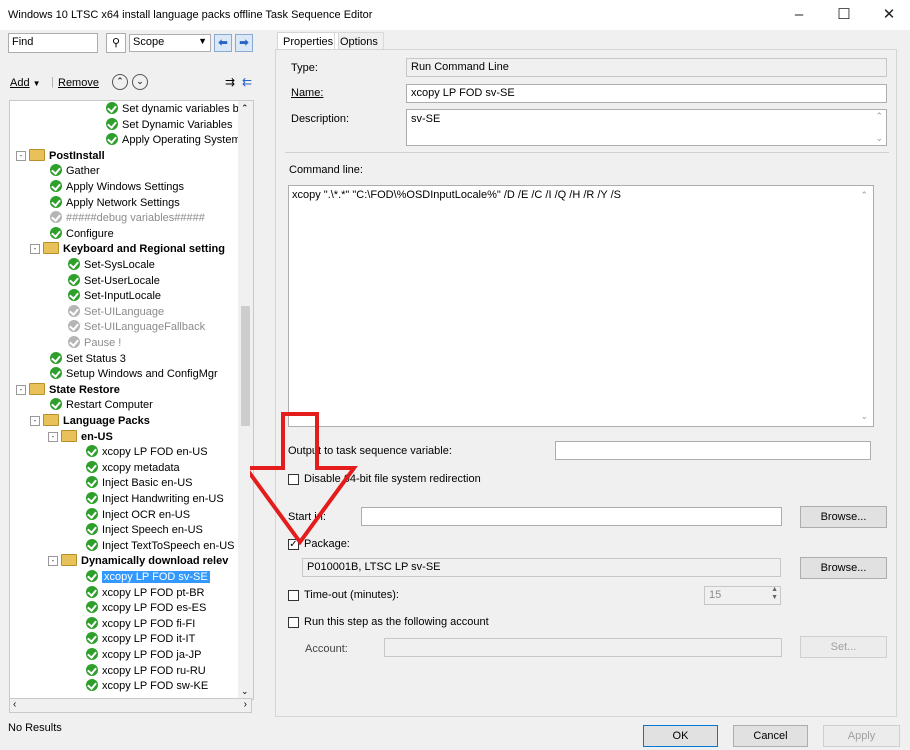 Image resolution: width=910 pixels, height=750 pixels. What do you see at coordinates (140, 624) in the screenshot?
I see `tree-item: xcopy LP FOD fi-FI` at bounding box center [140, 624].